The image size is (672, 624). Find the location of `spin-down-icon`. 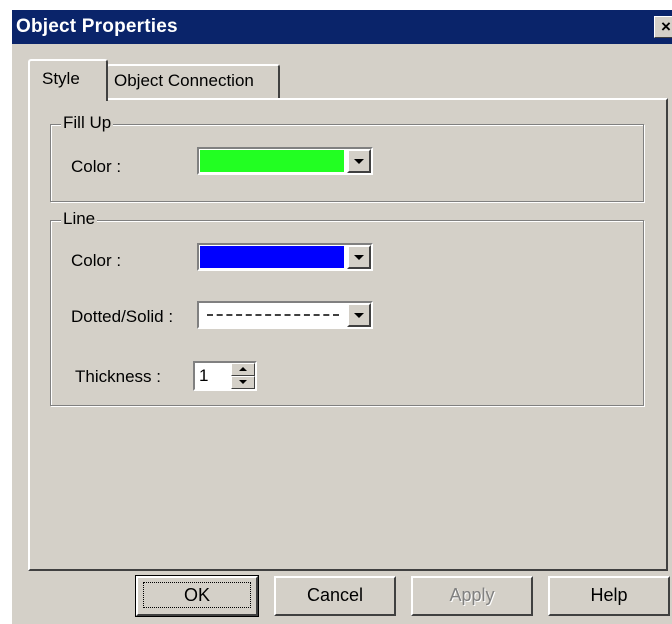

spin-down-icon is located at coordinates (243, 382).